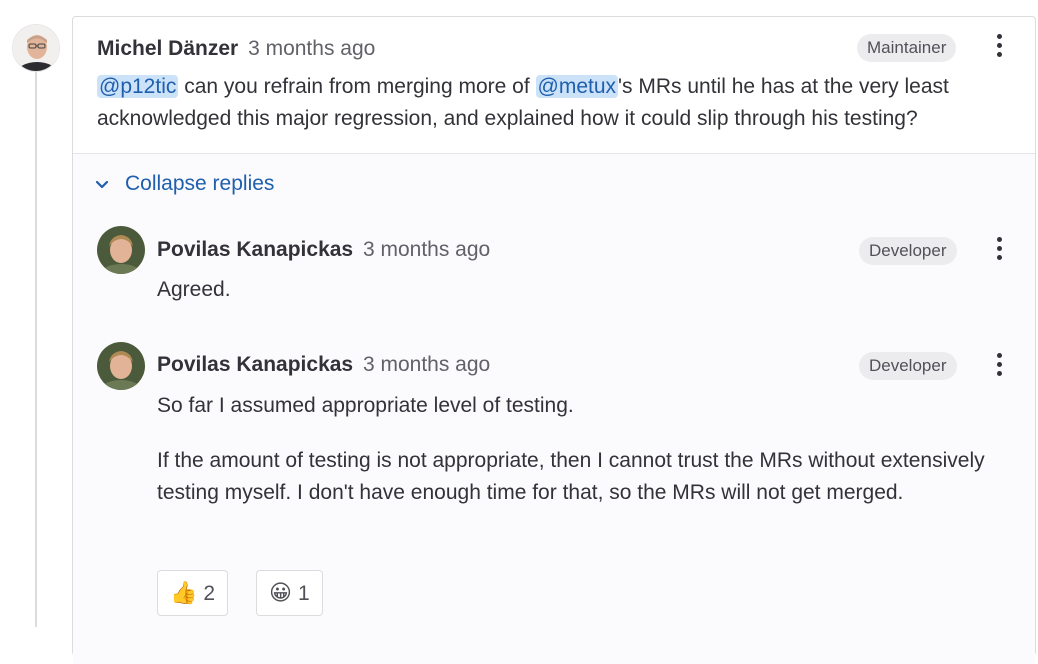 The image size is (1038, 664). Describe the element at coordinates (184, 592) in the screenshot. I see `thumbsup-icon: 👍` at that location.